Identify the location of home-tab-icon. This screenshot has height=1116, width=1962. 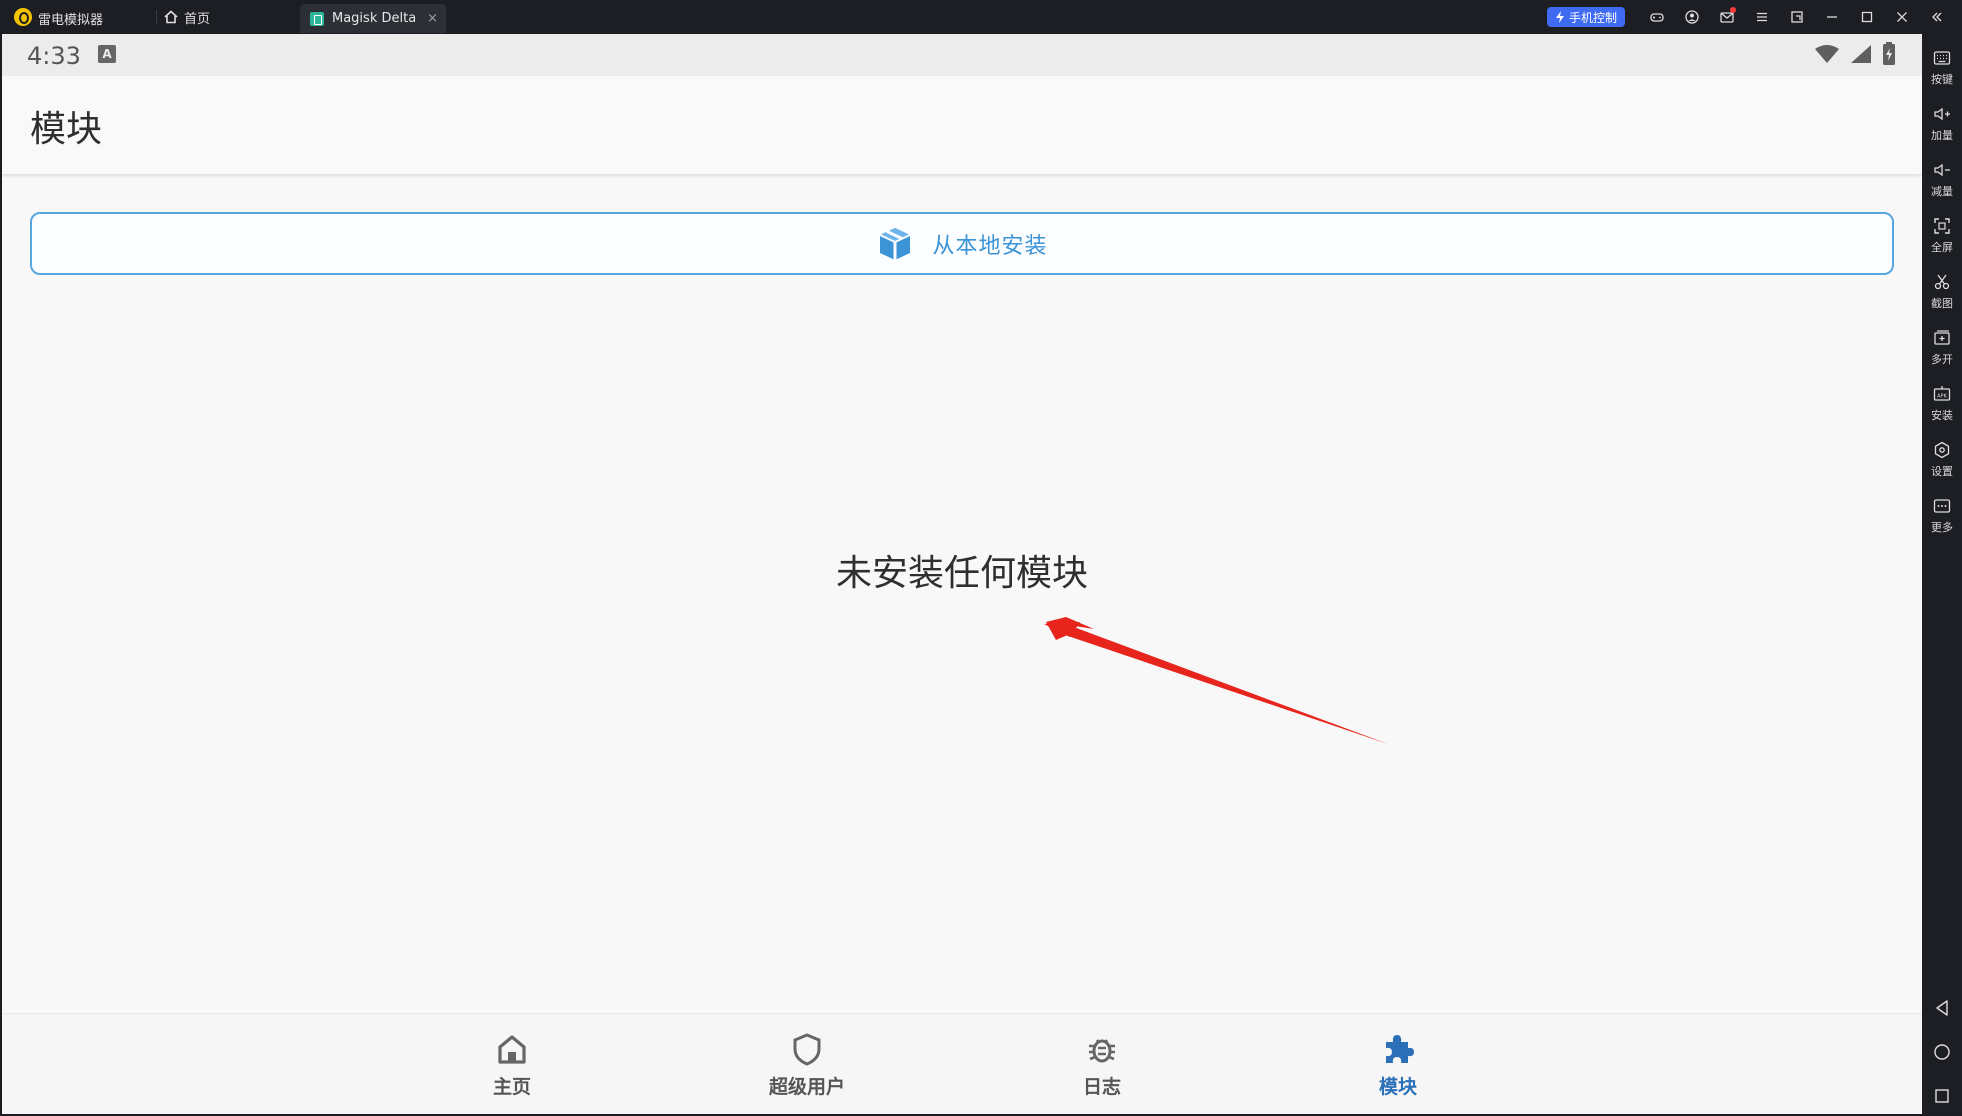
(171, 17).